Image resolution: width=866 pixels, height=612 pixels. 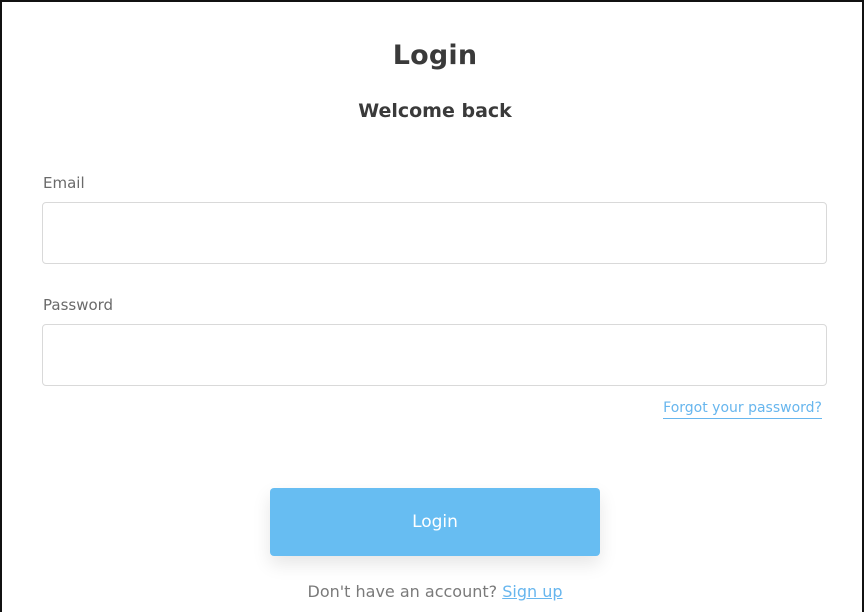 I want to click on password-field, so click(x=434, y=355).